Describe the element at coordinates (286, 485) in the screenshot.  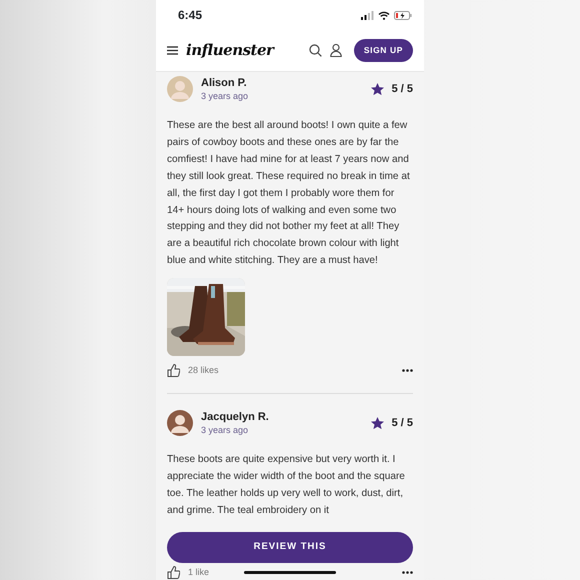
I see `review-text: These boots are quite expensive but very worth it. I appreciate the wider width of the boot and the square toe. The leather holds up very well to work, dust, dirt, and grime. The teal embroidery on it` at that location.